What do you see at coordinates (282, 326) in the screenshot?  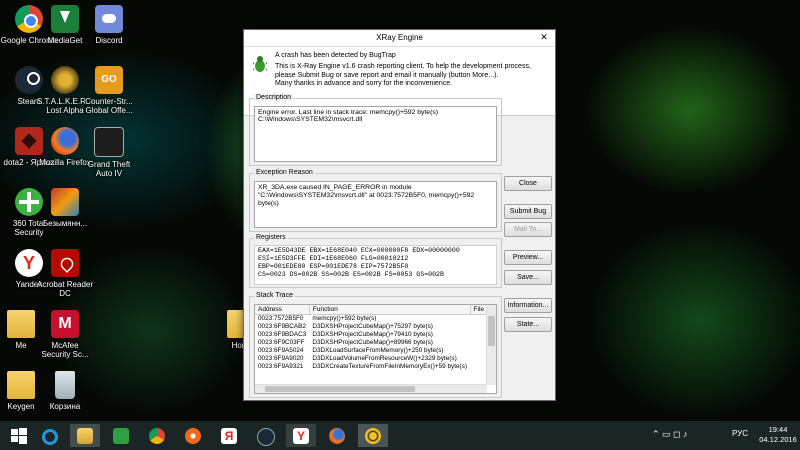 I see `row-address: 0023:6F9BCAB2` at bounding box center [282, 326].